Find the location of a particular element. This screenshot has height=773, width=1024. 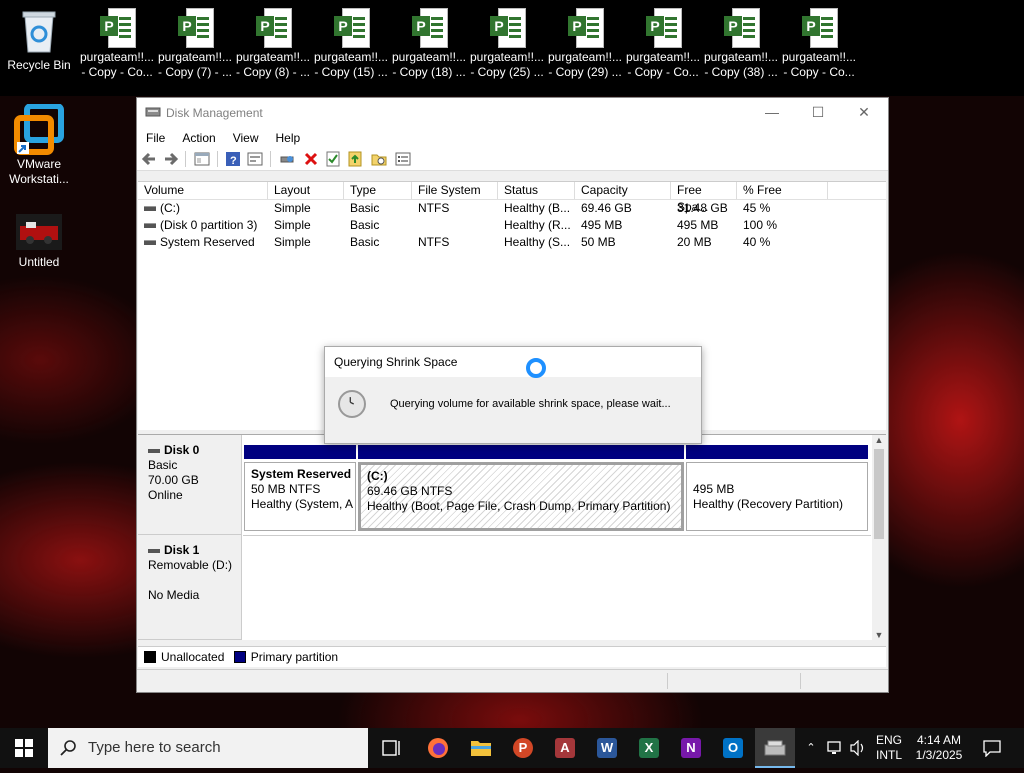

task-view-button is located at coordinates (392, 748).